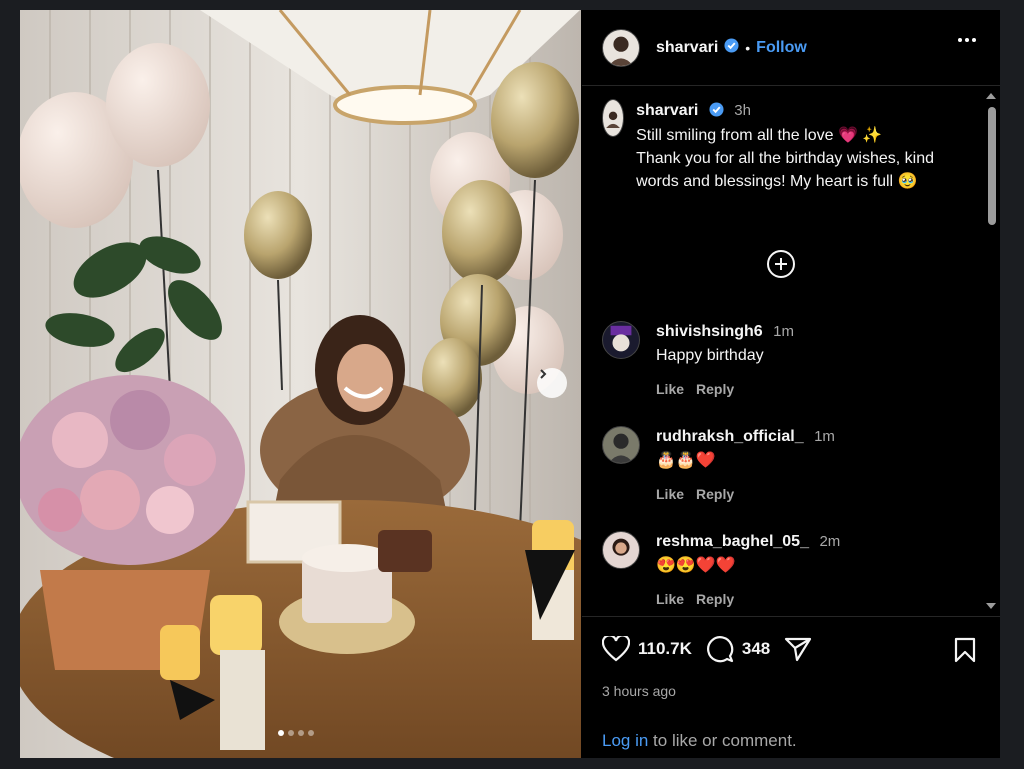 Image resolution: width=1024 pixels, height=769 pixels. Describe the element at coordinates (781, 48) in the screenshot. I see `follow-button: Follow` at that location.